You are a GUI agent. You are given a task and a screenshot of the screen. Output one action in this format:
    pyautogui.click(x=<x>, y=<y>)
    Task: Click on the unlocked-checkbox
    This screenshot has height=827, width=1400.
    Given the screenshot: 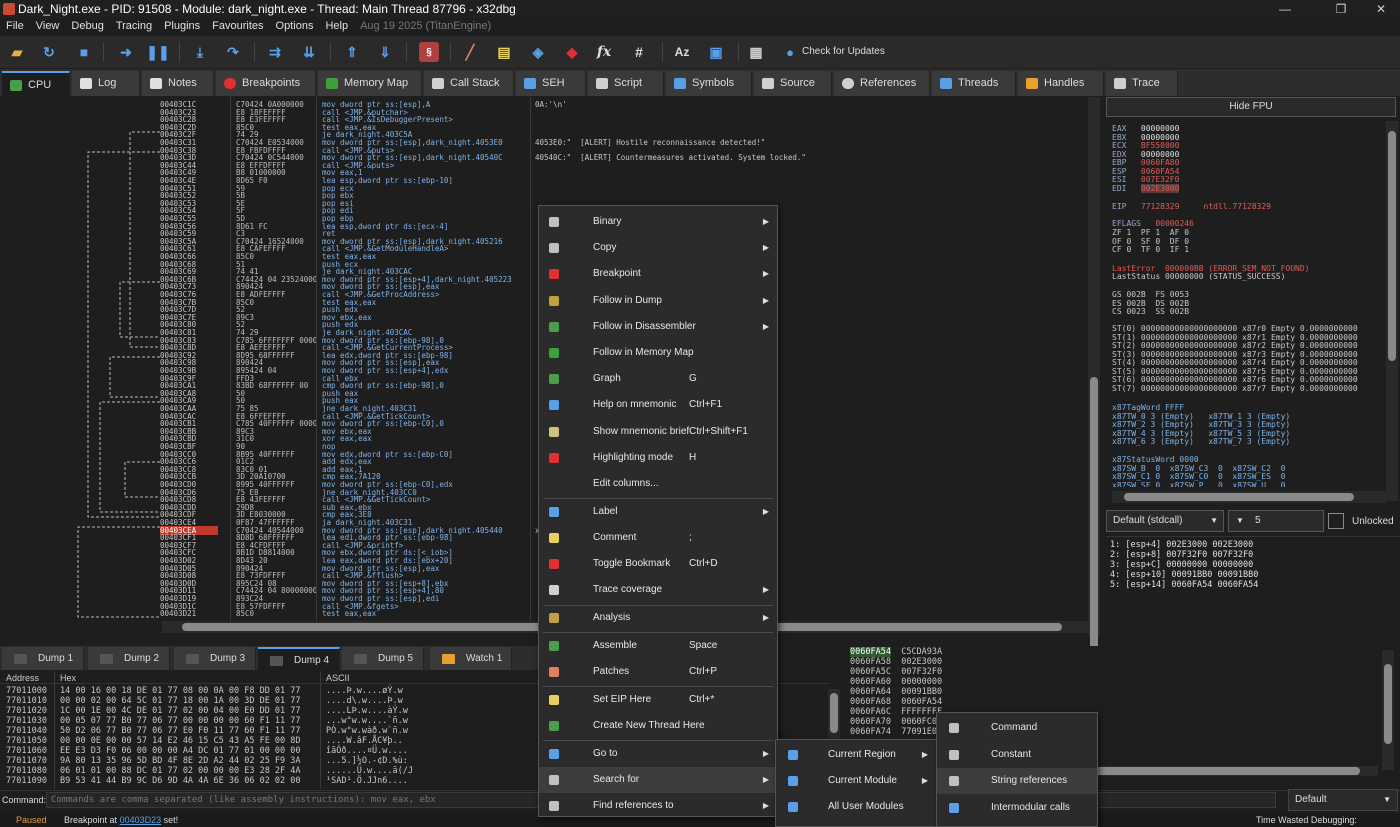 What is the action you would take?
    pyautogui.click(x=1336, y=521)
    